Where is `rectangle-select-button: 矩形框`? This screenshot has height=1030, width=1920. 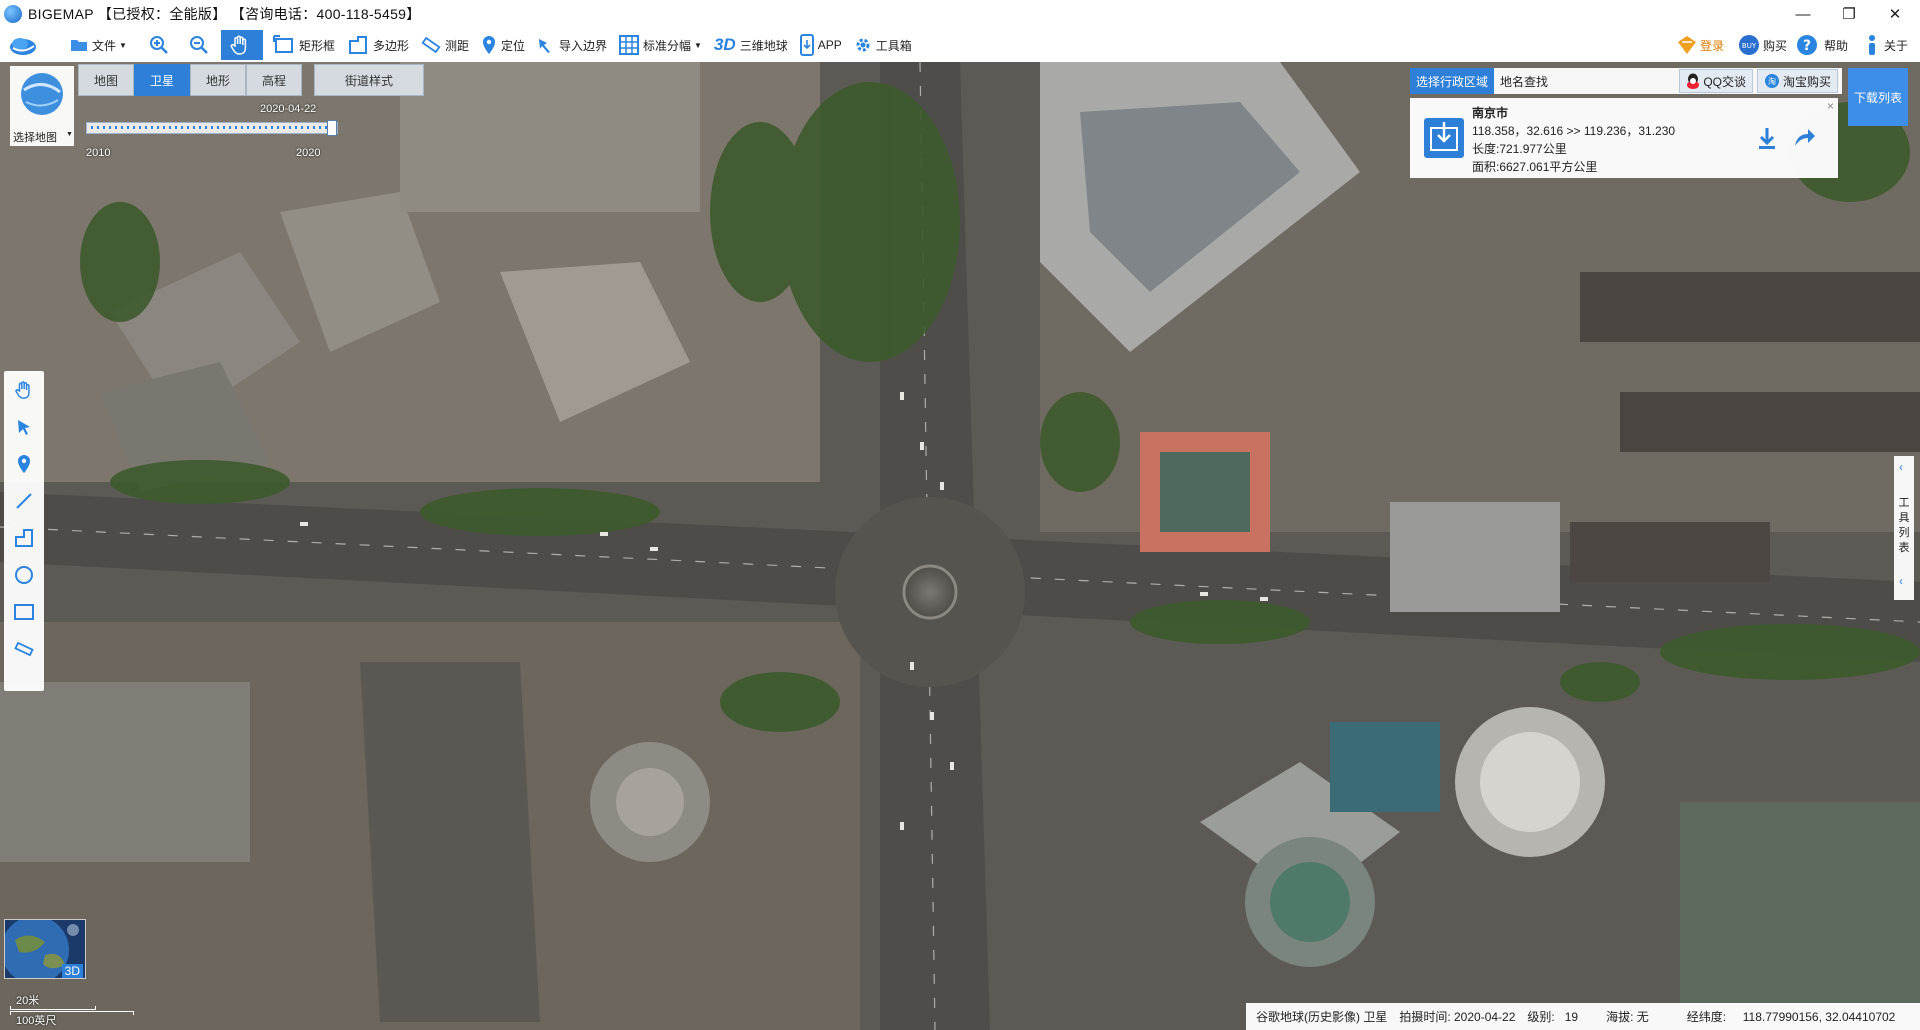
rectangle-select-button: 矩形框 is located at coordinates (304, 45).